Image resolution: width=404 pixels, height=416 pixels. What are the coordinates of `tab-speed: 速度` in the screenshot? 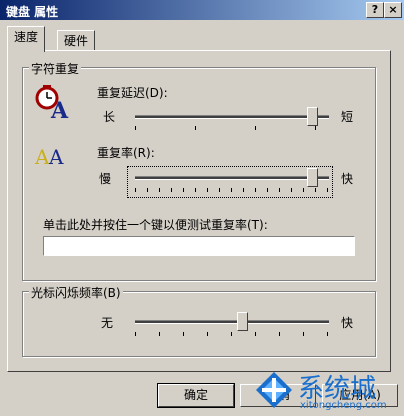 It's located at (26, 39).